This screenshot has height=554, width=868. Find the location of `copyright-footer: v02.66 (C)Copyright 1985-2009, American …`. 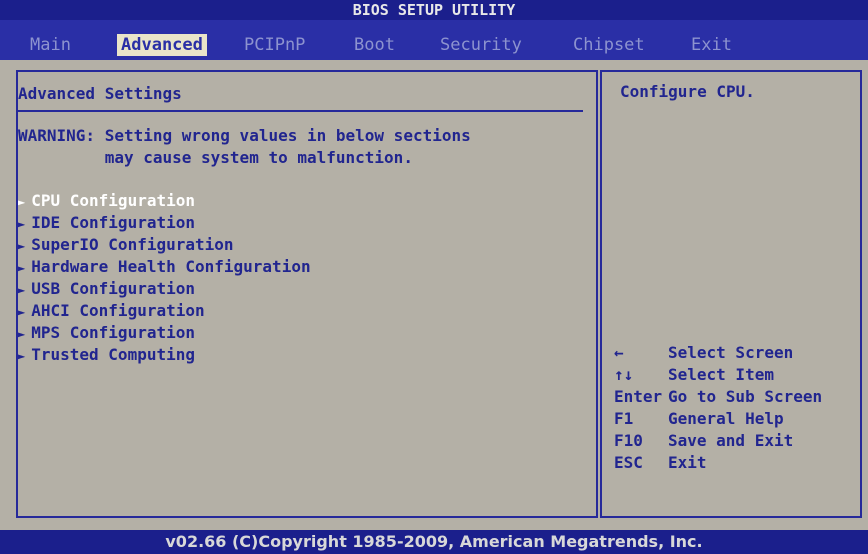

copyright-footer: v02.66 (C)Copyright 1985-2009, American … is located at coordinates (434, 542).